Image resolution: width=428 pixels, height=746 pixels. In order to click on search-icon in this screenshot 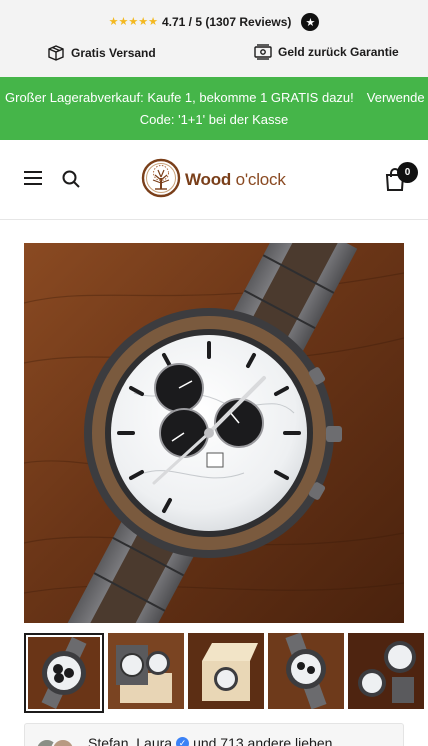, I will do `click(71, 179)`.